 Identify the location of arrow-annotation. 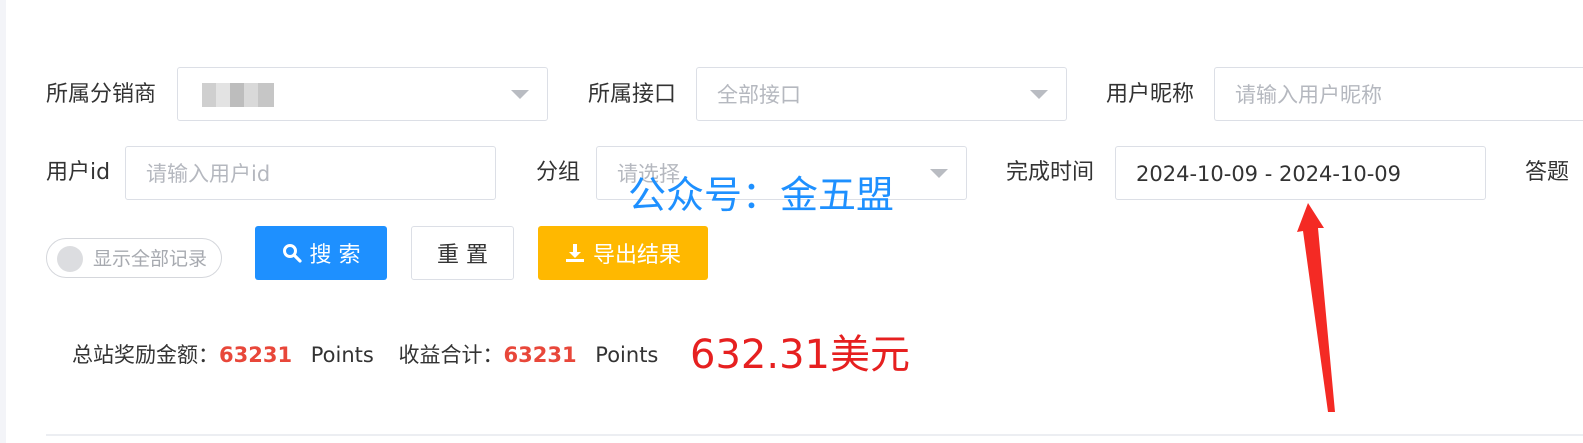
(1316, 307).